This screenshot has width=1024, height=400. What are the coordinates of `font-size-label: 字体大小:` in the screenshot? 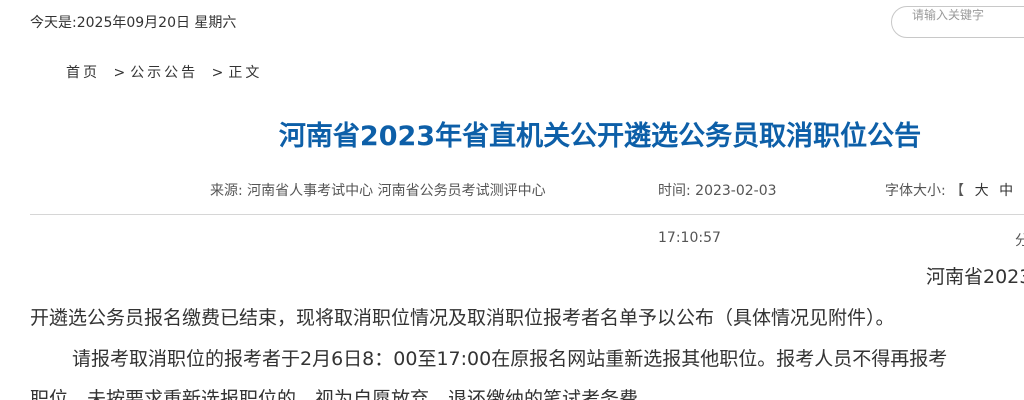 It's located at (915, 191).